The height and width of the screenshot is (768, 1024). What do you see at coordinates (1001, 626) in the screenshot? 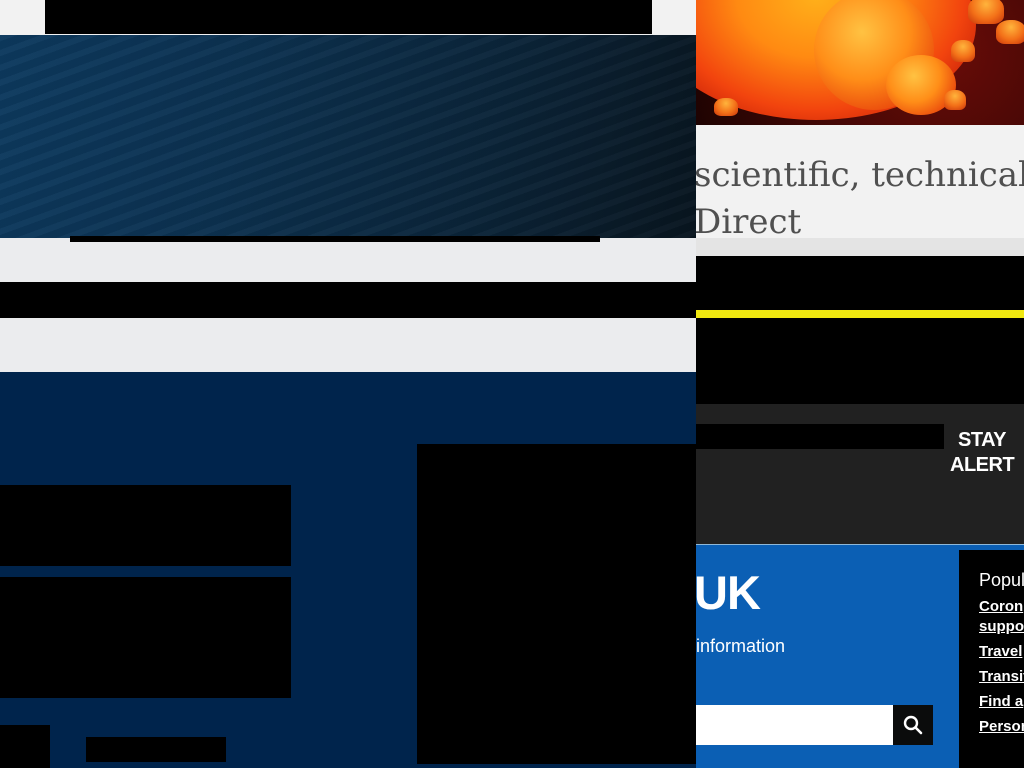
I see `popular-link-label: suppo` at bounding box center [1001, 626].